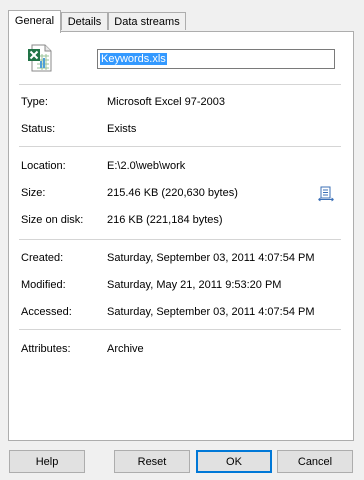 The image size is (364, 480). Describe the element at coordinates (52, 220) in the screenshot. I see `size-on-disk-label: Size on disk:` at that location.